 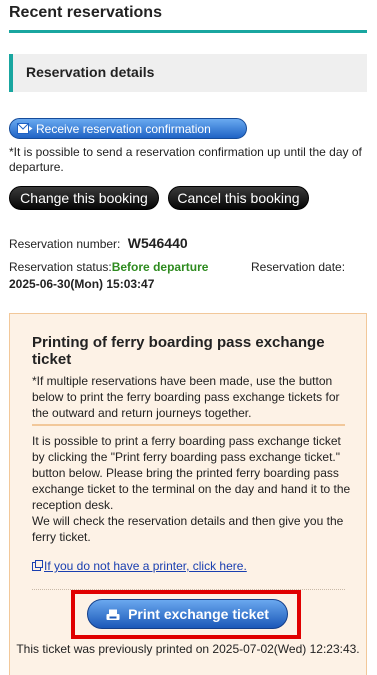 What do you see at coordinates (298, 267) in the screenshot?
I see `reservation-date-label: Reservation date:` at bounding box center [298, 267].